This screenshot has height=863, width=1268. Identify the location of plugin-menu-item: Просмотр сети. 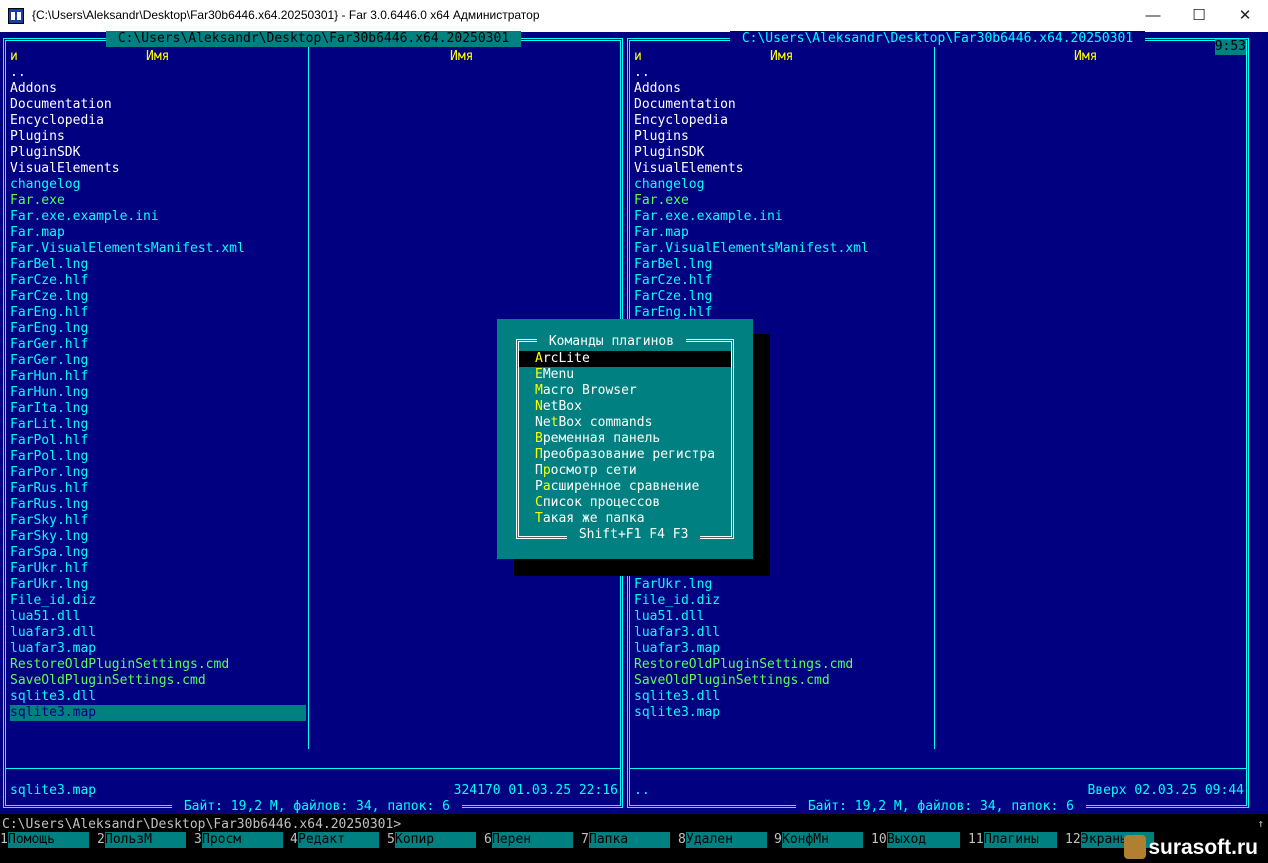
(625, 471).